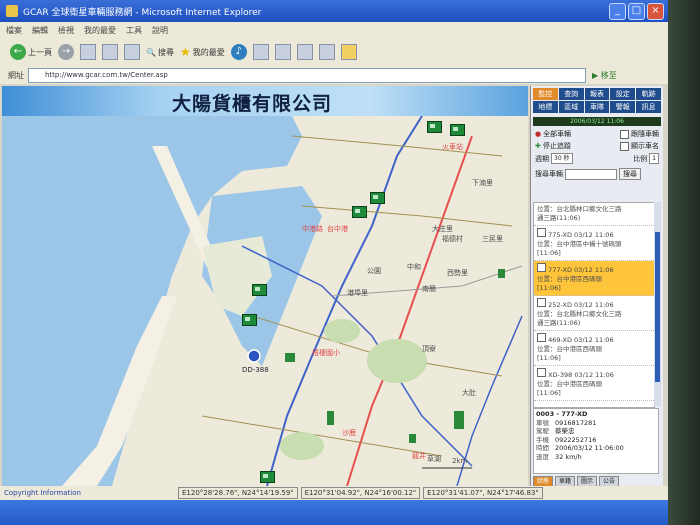  Describe the element at coordinates (542, 431) in the screenshot. I see `info-key: 駕駛` at that location.